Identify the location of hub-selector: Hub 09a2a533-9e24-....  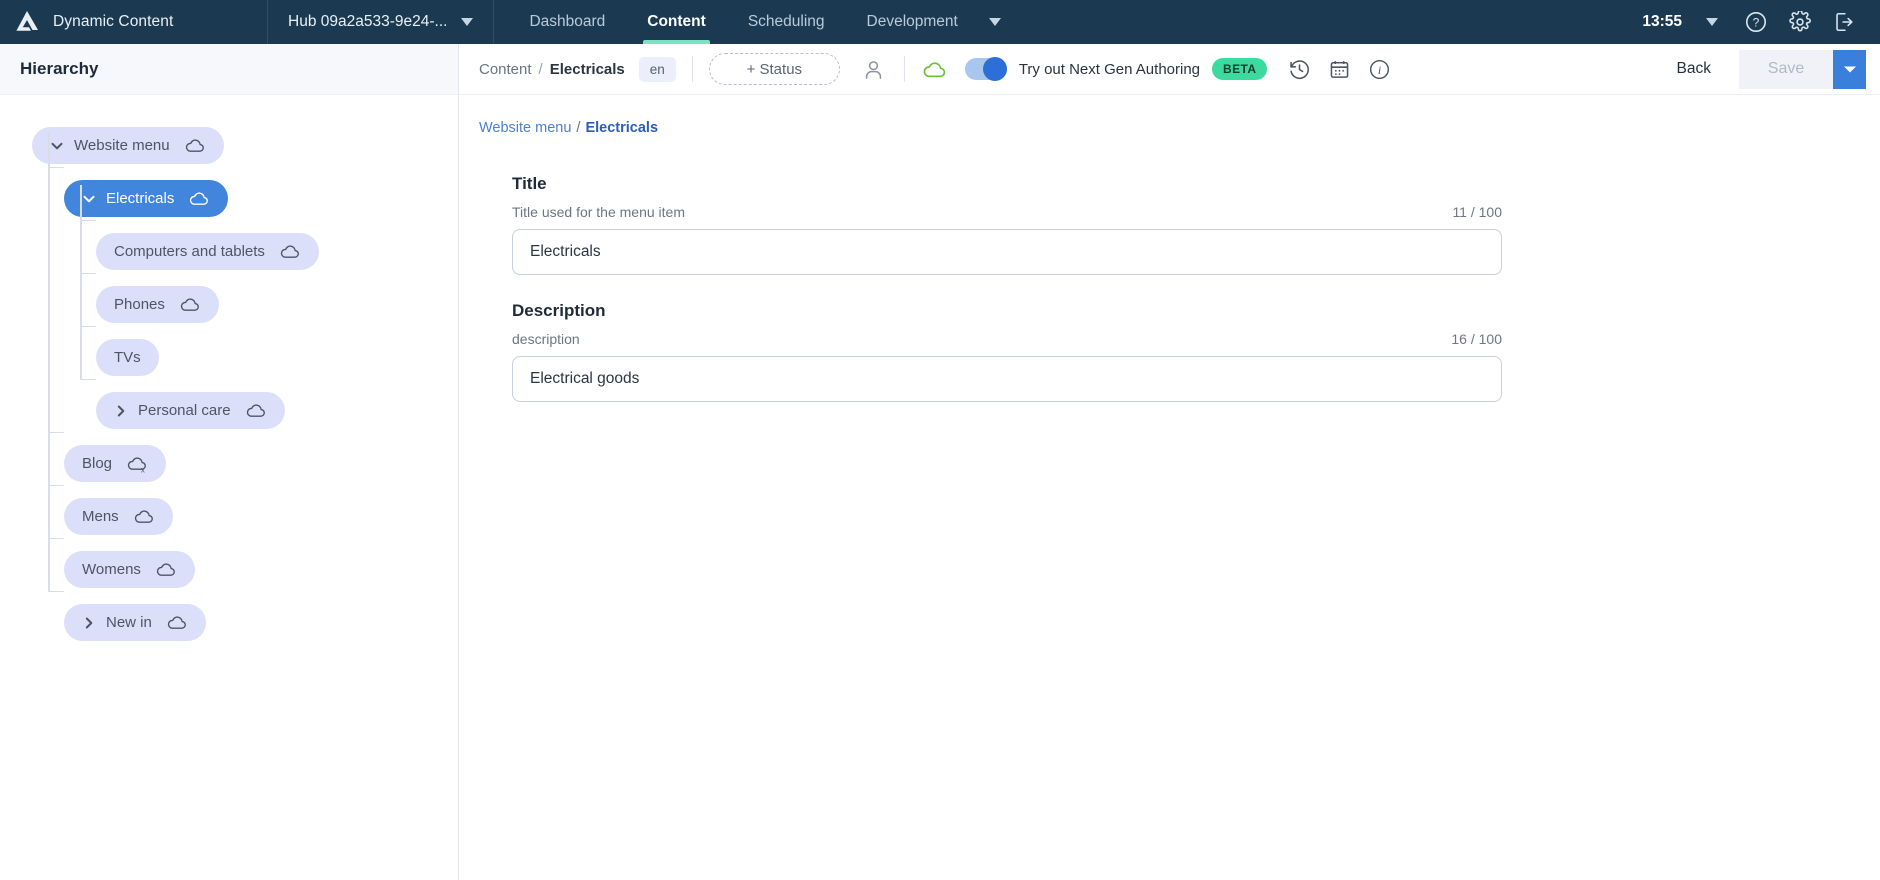
(381, 22).